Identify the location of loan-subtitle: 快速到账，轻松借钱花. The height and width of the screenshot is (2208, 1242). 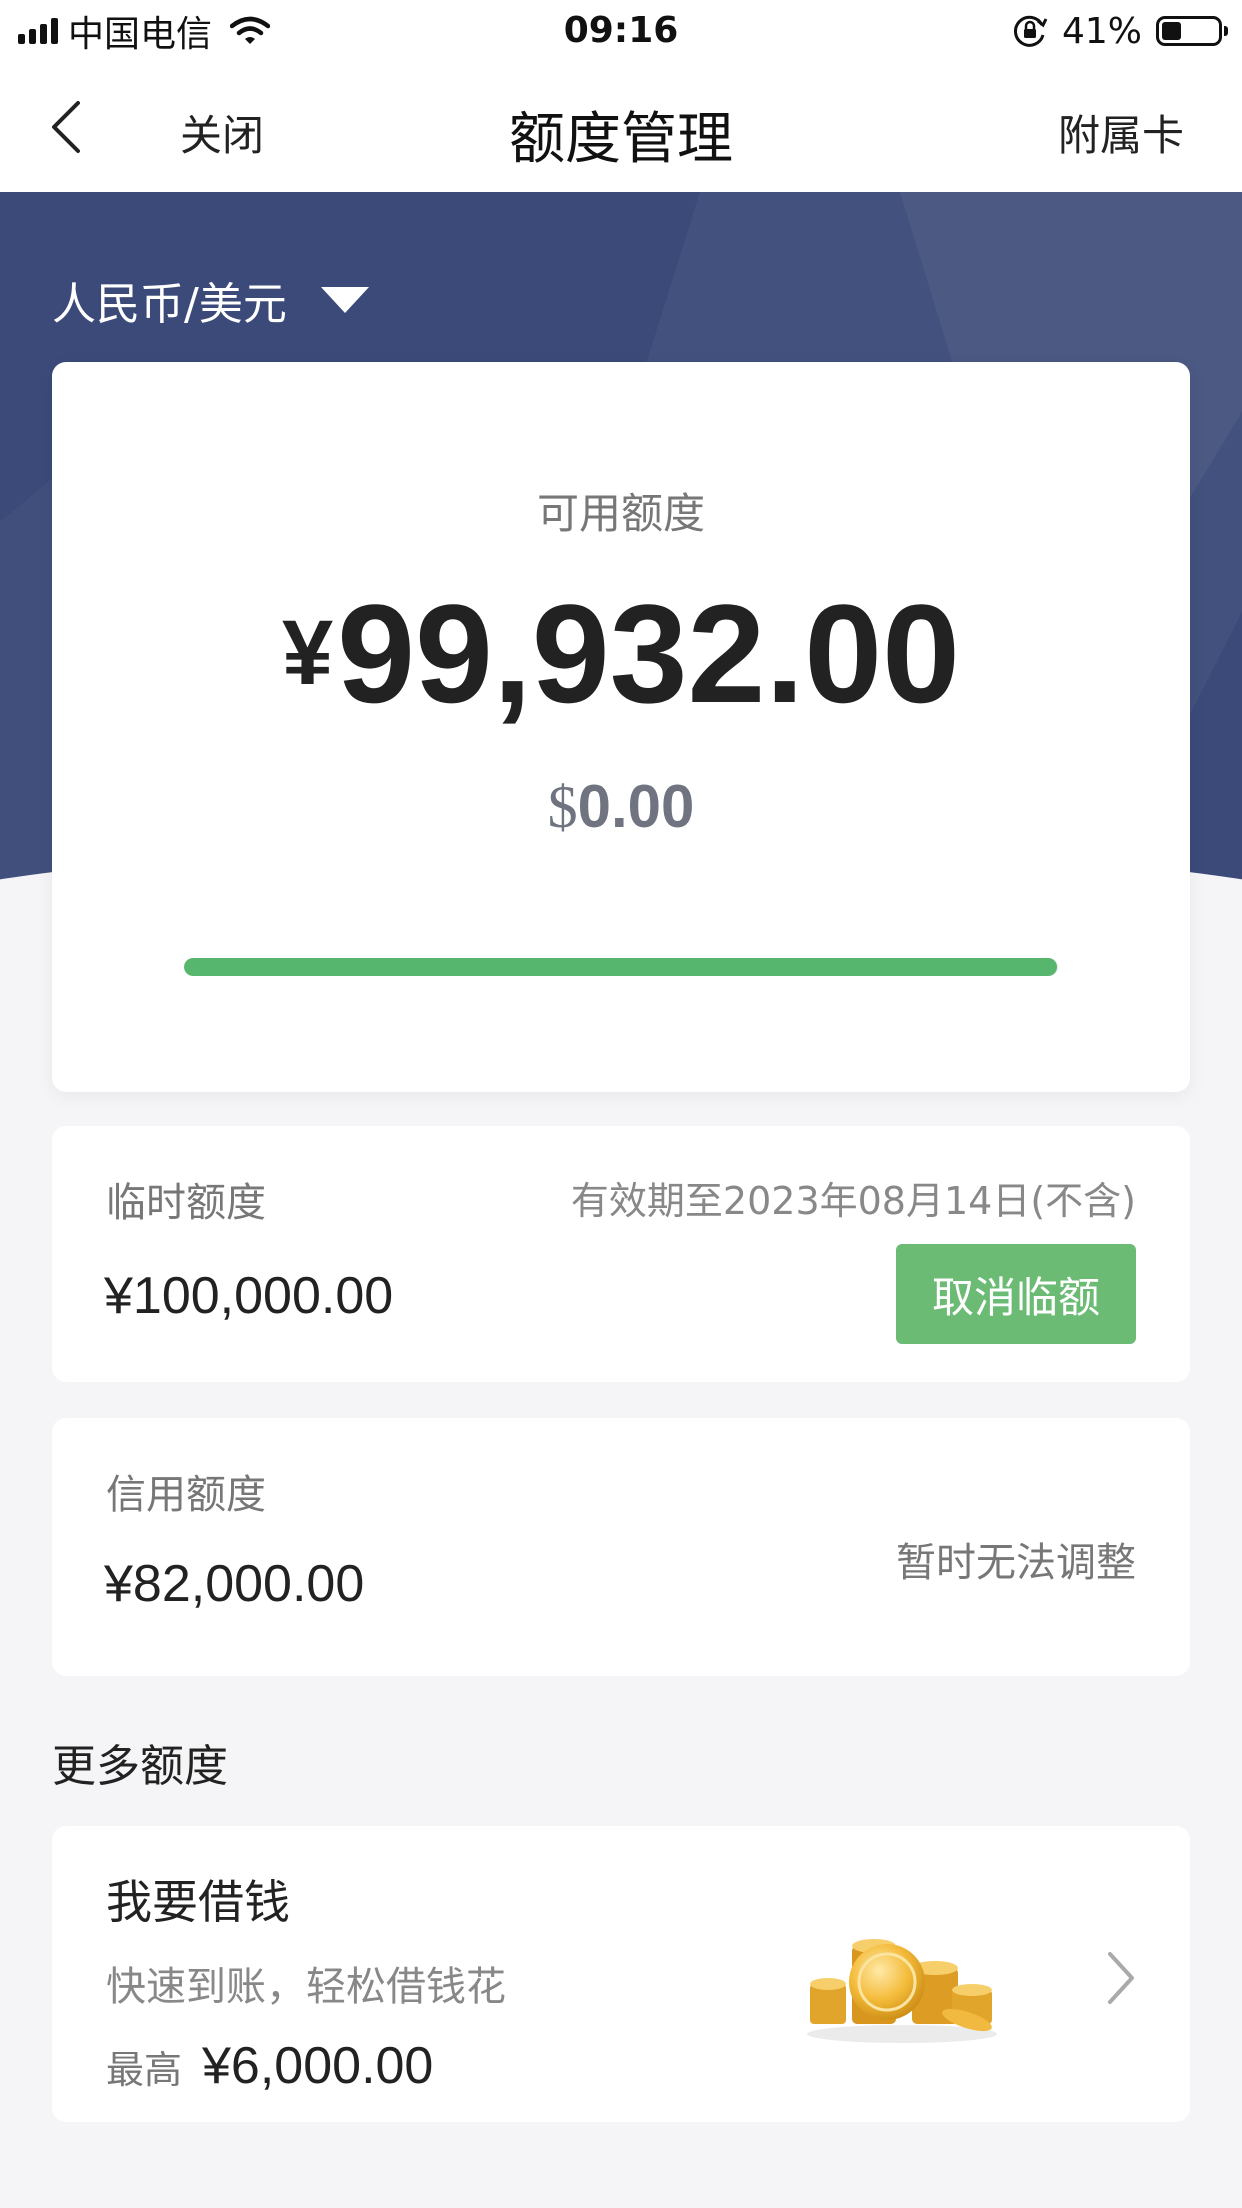
(306, 1987).